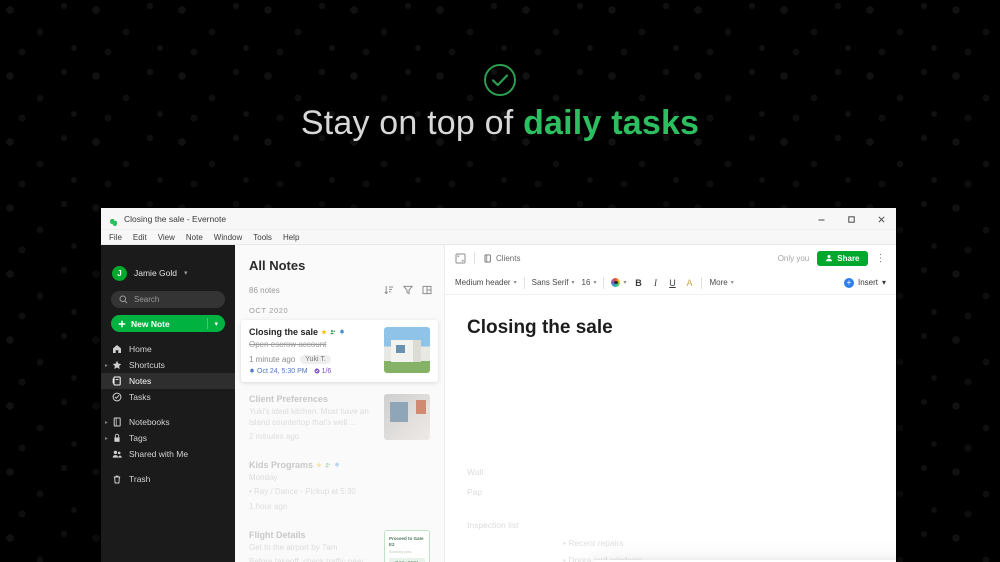 The image size is (1000, 562). I want to click on menu-window: Window, so click(228, 237).